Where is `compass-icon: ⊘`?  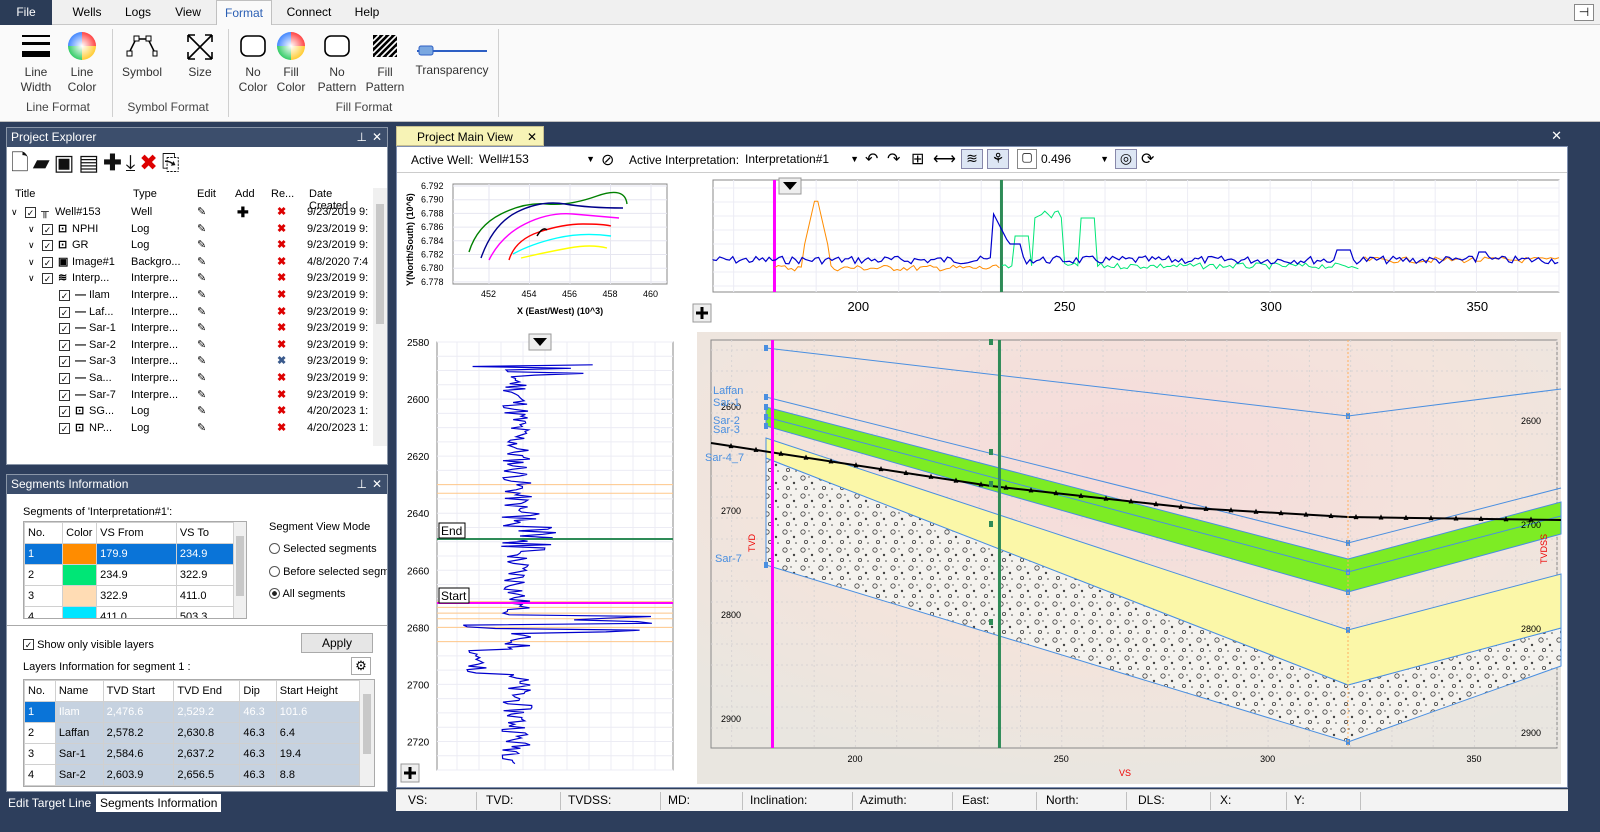 compass-icon: ⊘ is located at coordinates (607, 160).